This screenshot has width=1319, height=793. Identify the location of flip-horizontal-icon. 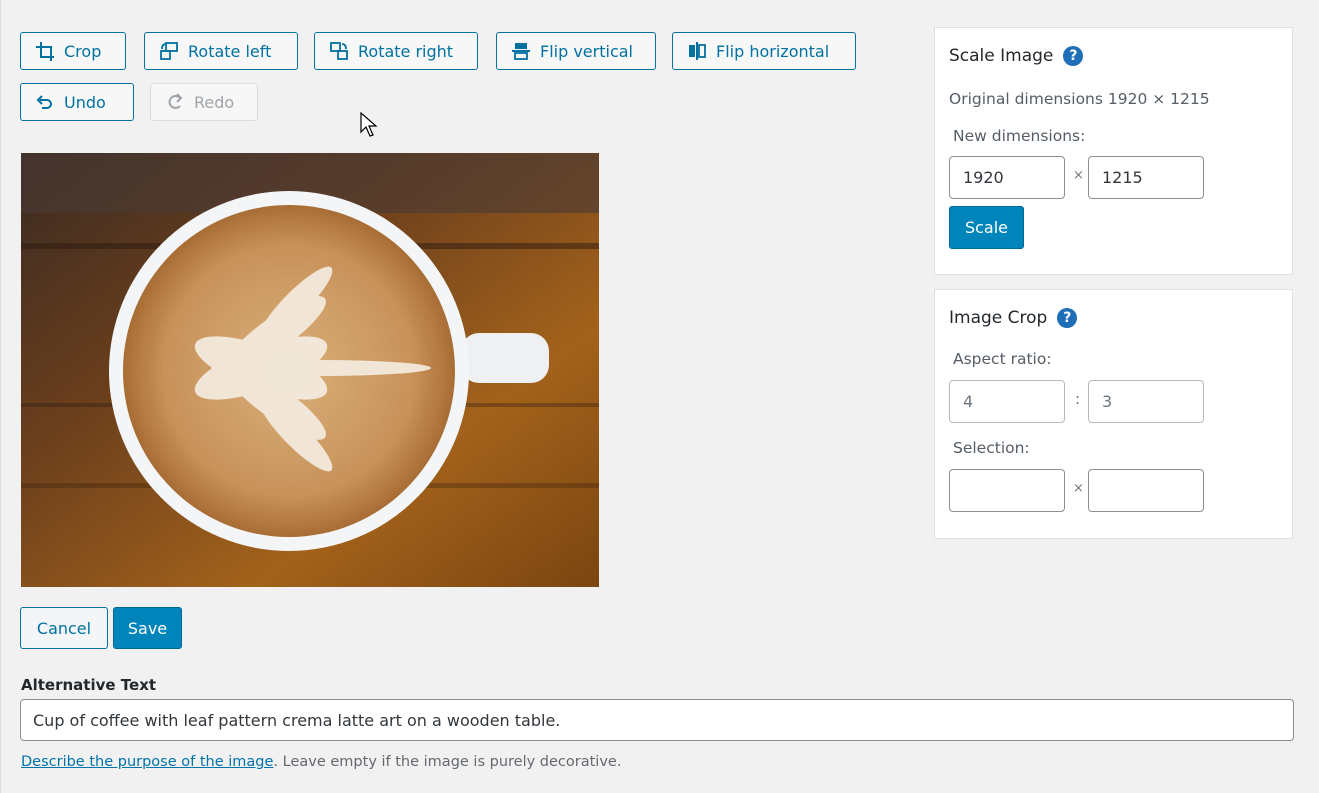
(697, 51).